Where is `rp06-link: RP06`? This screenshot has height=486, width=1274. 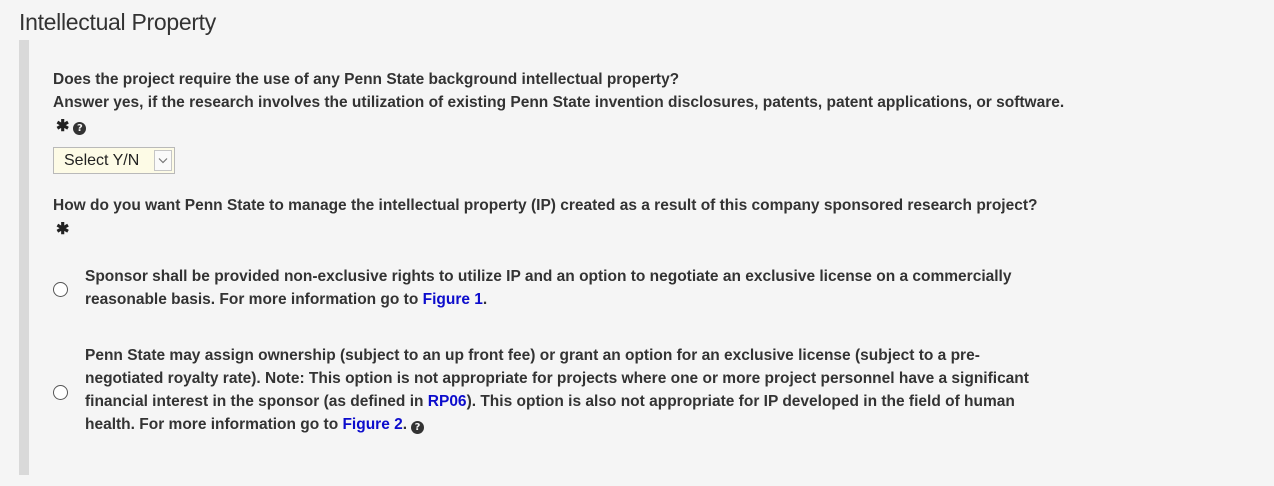
rp06-link: RP06 is located at coordinates (447, 401).